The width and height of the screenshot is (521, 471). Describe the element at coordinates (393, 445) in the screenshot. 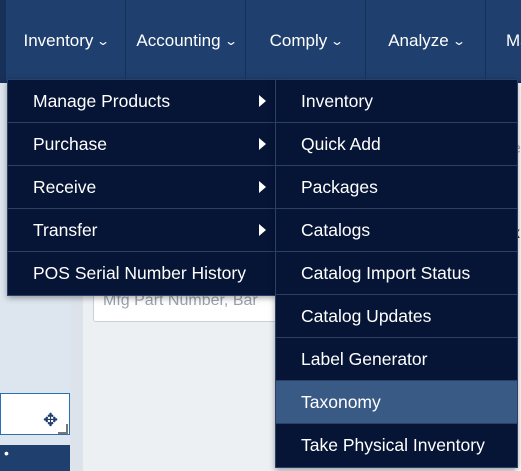

I see `submenu-item-label: Take Physical Inventory` at that location.